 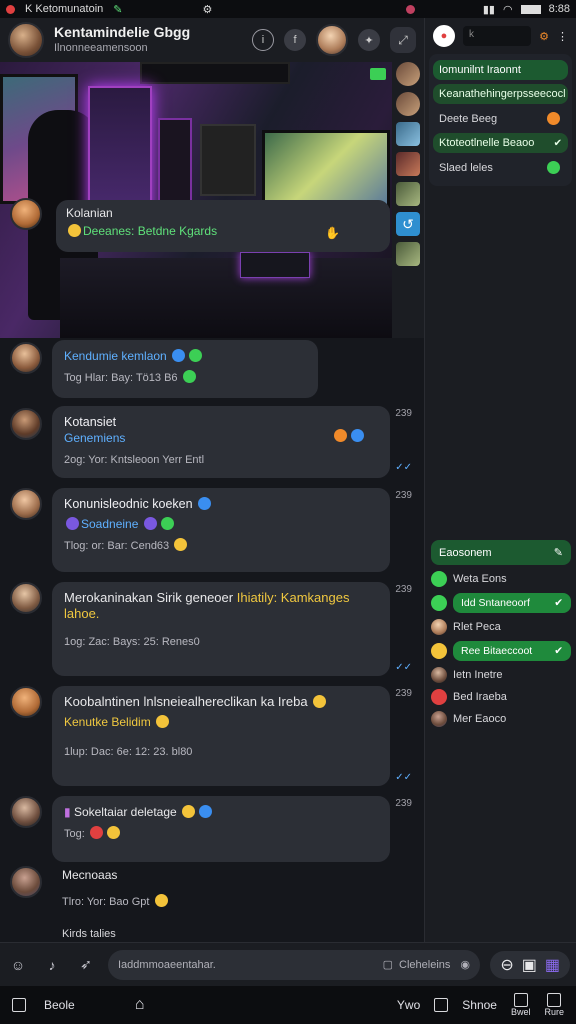 I want to click on image-keyboard, so click(x=275, y=265).